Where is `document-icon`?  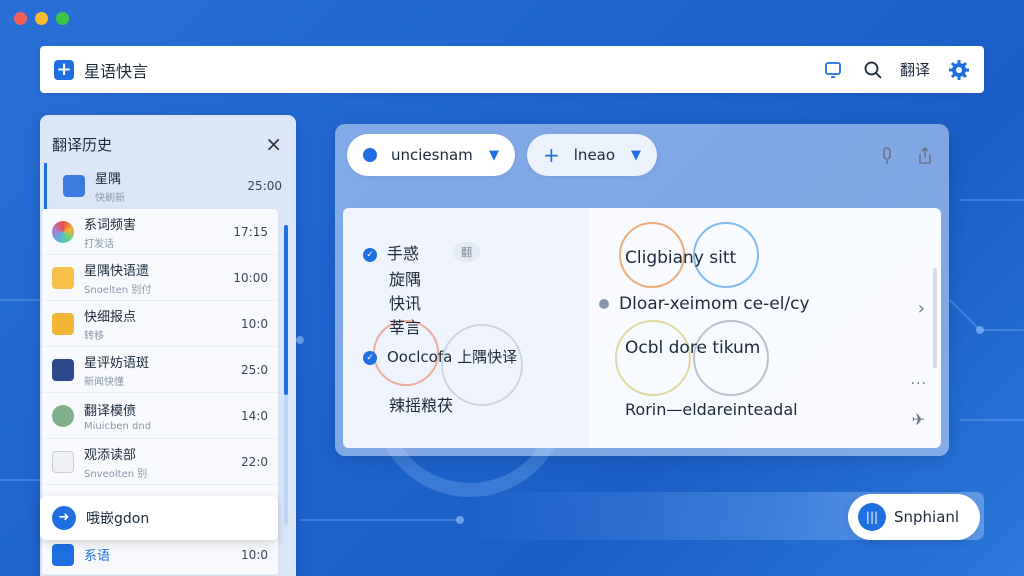
document-icon is located at coordinates (63, 461).